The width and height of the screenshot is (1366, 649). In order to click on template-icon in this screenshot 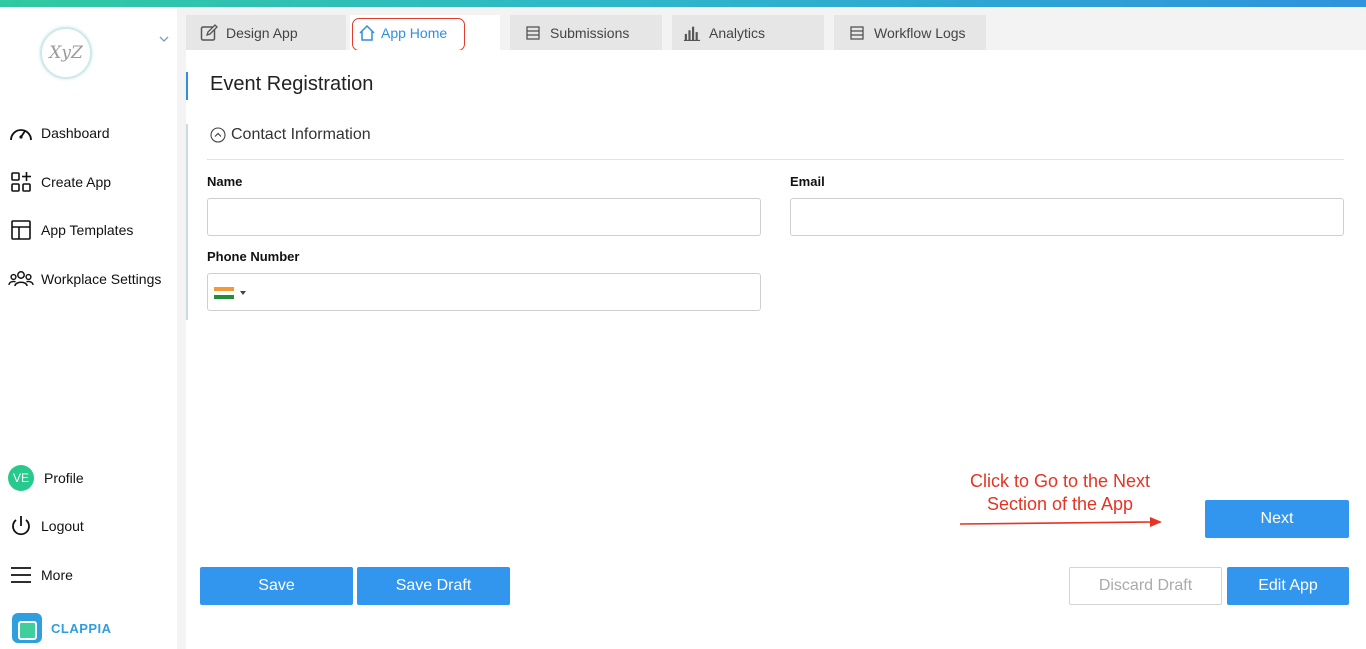, I will do `click(21, 230)`.